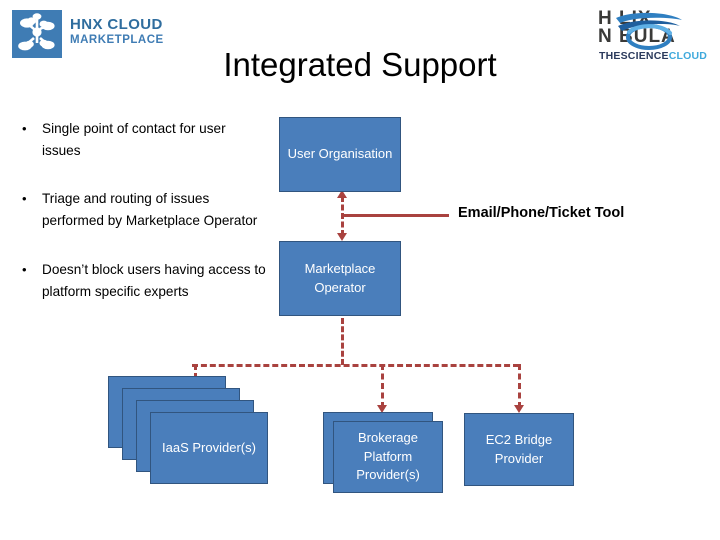 The width and height of the screenshot is (720, 540). I want to click on connector-to-brokerage, so click(382, 386).